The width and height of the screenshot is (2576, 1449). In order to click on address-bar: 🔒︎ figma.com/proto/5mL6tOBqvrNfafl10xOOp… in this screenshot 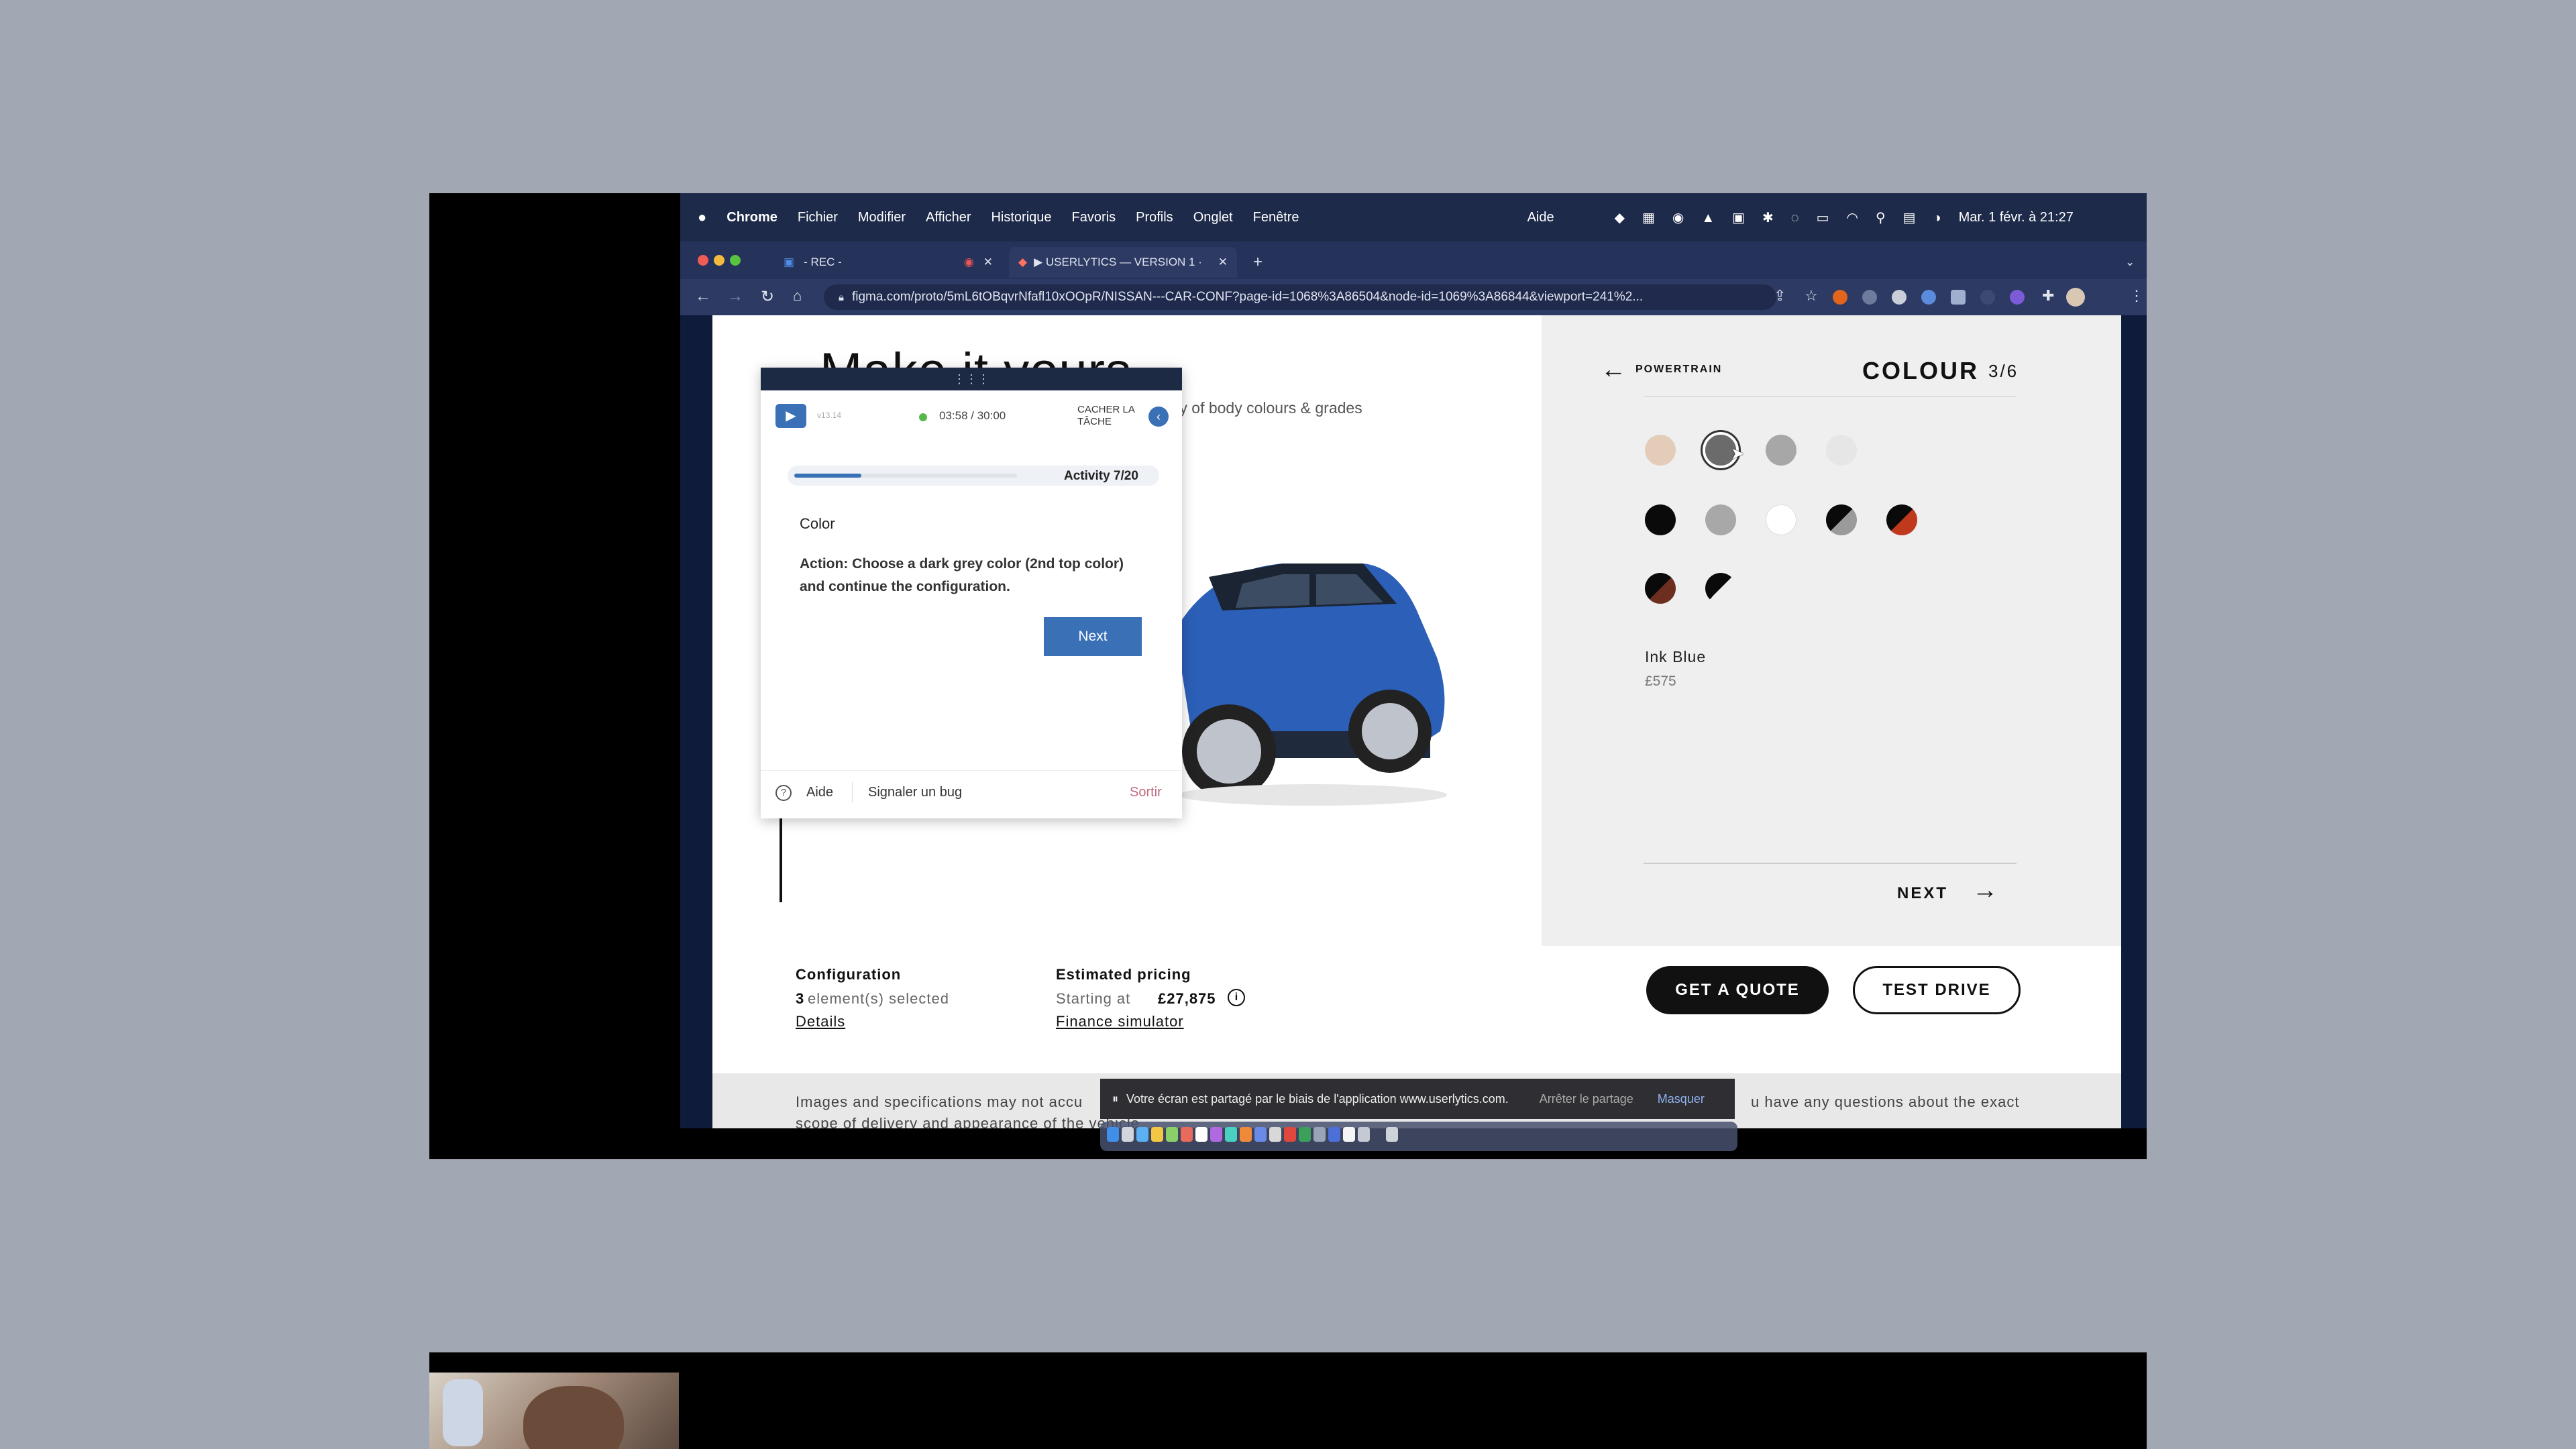, I will do `click(1300, 297)`.